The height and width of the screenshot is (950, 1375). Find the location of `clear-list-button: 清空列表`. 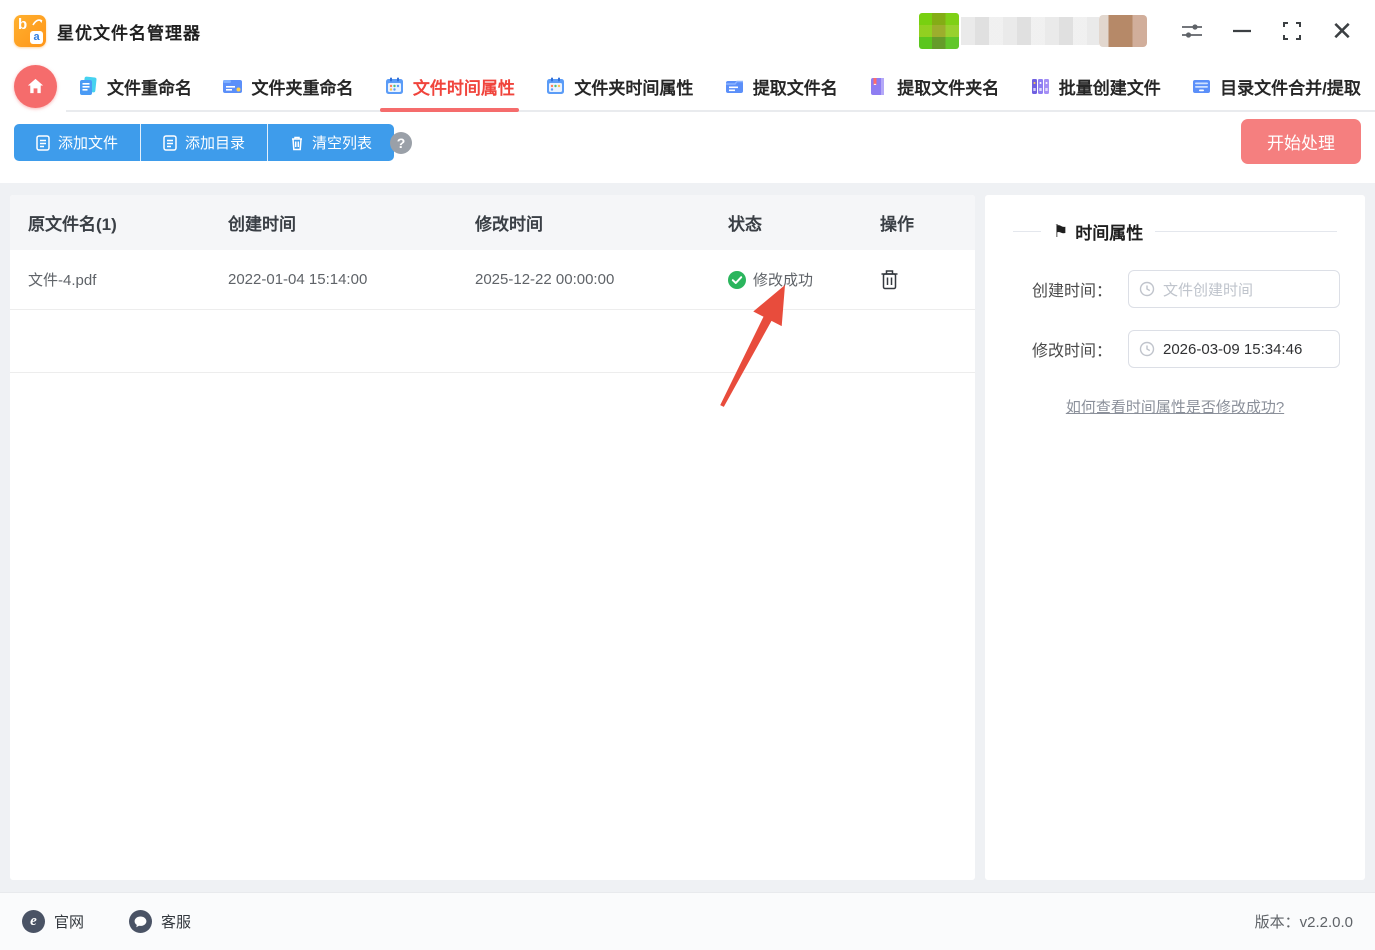

clear-list-button: 清空列表 is located at coordinates (331, 142).